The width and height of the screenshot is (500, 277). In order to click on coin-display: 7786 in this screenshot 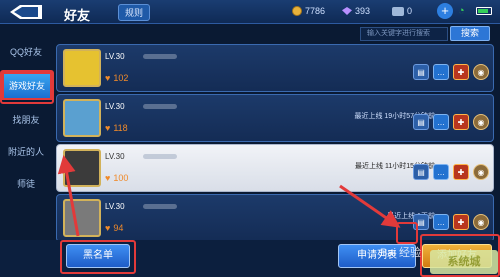, I will do `click(308, 11)`.